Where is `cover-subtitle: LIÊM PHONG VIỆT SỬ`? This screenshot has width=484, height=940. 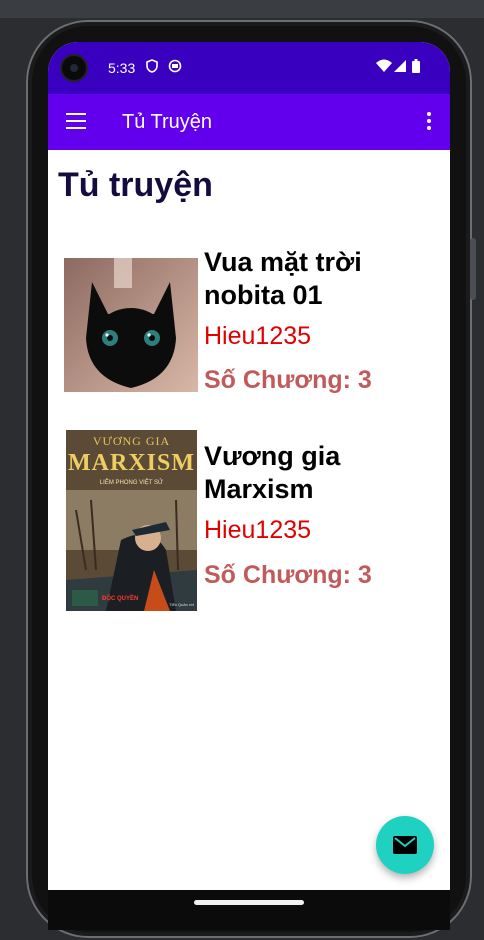
cover-subtitle: LIÊM PHONG VIỆT SỬ is located at coordinates (131, 483).